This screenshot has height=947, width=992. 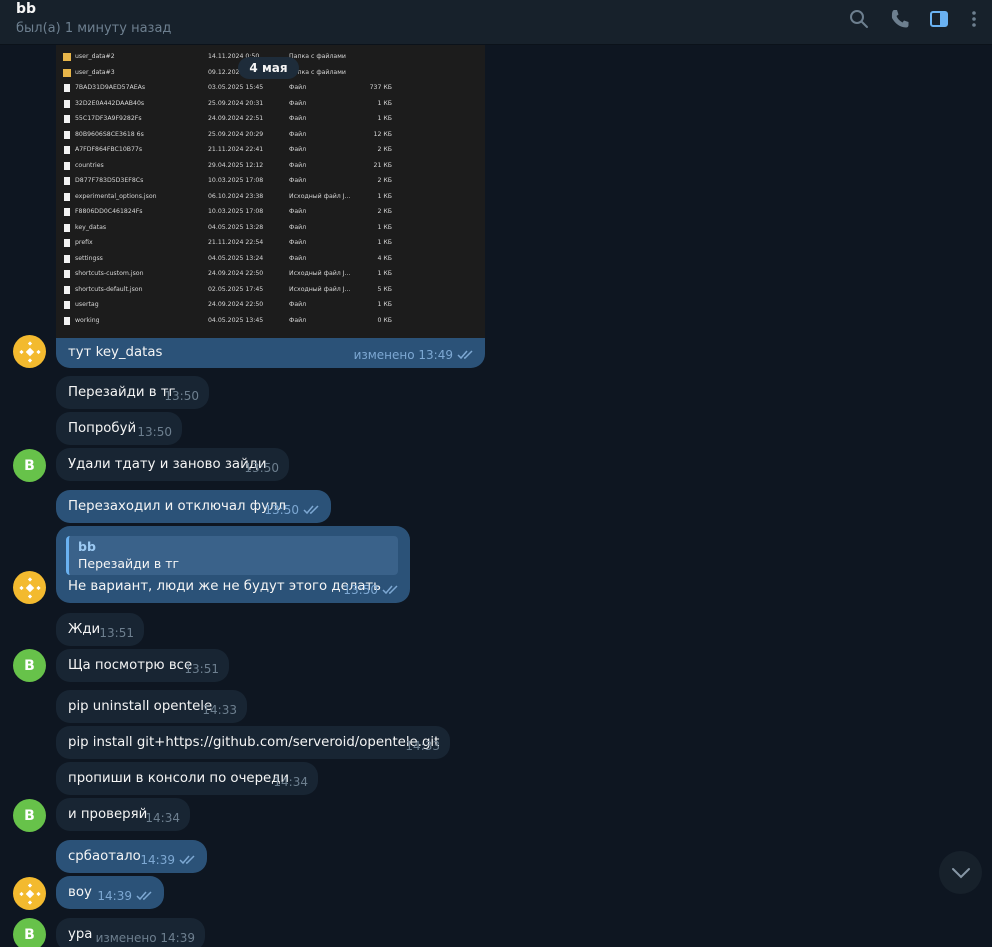 I want to click on message-time: изменено 14:39, so click(x=145, y=938).